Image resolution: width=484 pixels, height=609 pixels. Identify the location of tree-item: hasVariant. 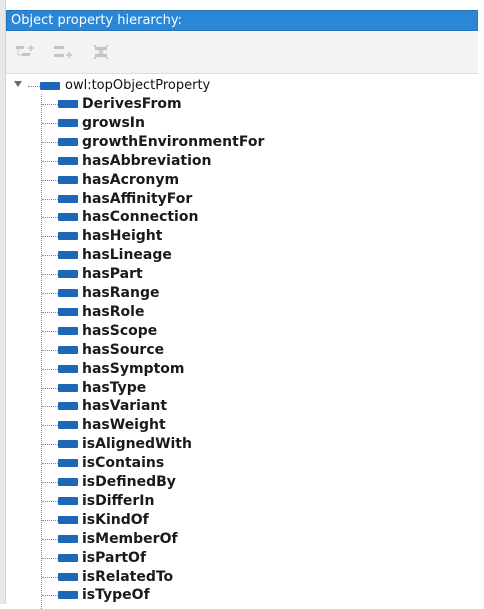
(252, 406).